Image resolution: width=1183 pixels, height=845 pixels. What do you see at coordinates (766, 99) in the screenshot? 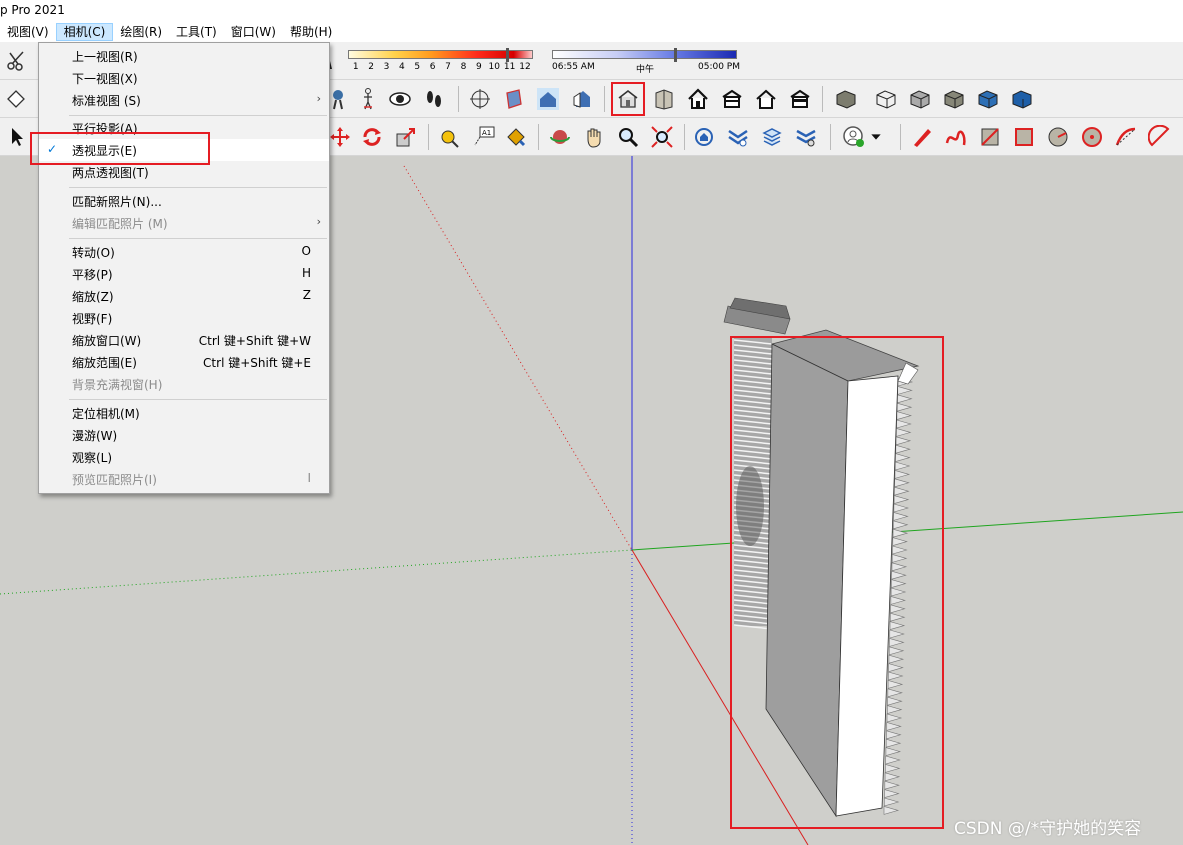
I see `house-outline-icon` at bounding box center [766, 99].